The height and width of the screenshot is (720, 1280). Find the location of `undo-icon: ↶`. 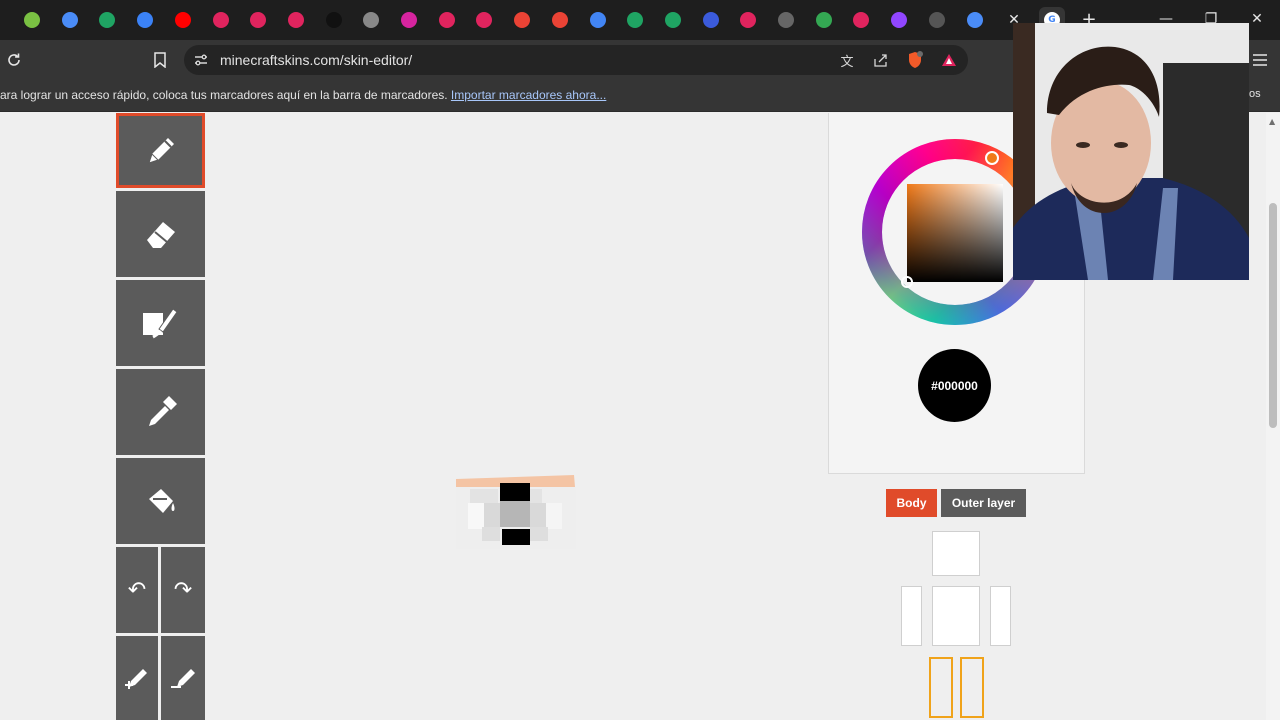

undo-icon: ↶ is located at coordinates (137, 590).